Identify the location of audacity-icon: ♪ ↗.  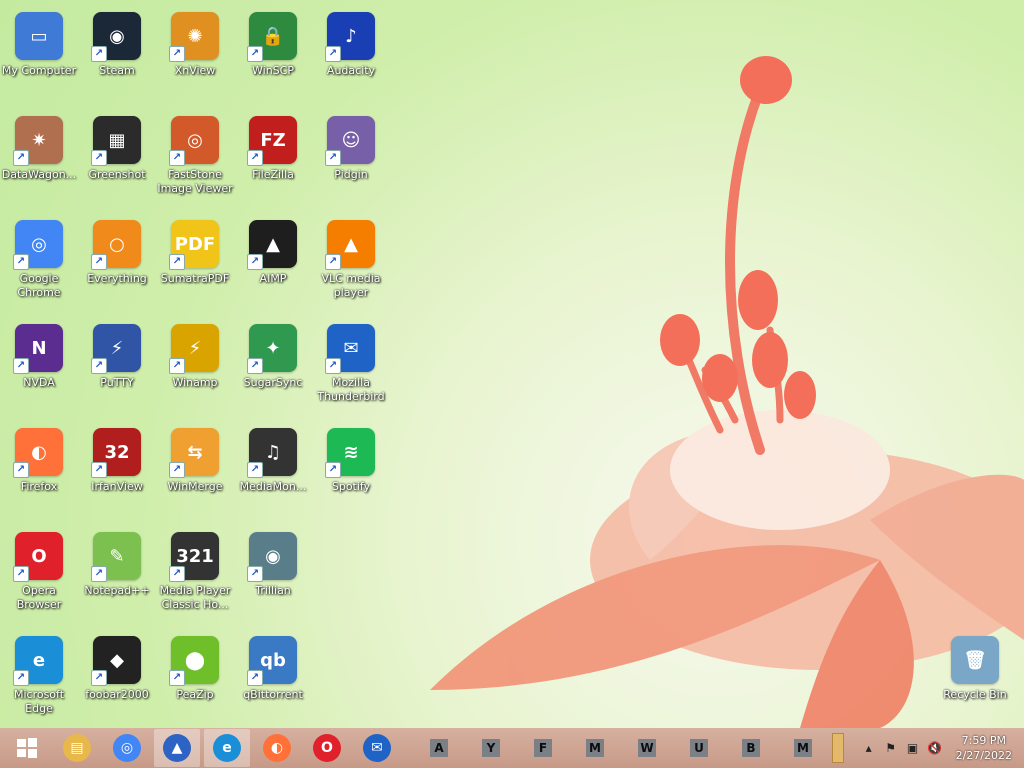
(350, 37).